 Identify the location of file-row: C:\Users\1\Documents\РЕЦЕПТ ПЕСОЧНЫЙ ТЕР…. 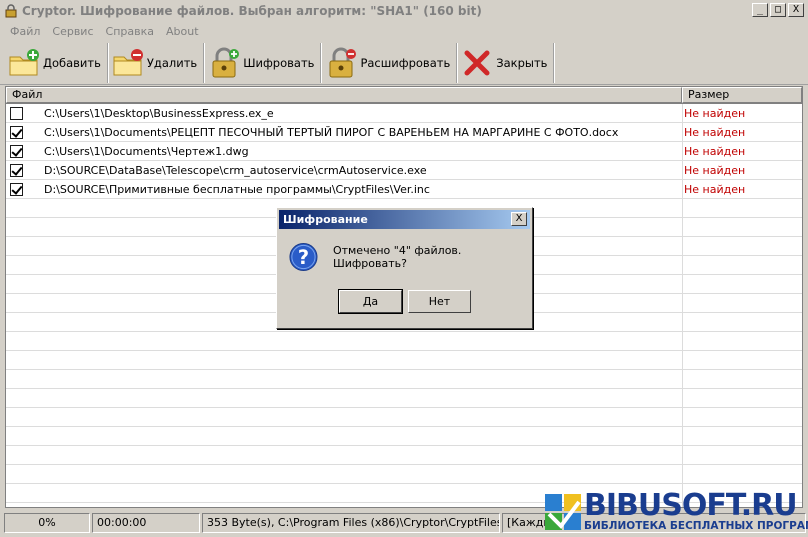
(404, 132).